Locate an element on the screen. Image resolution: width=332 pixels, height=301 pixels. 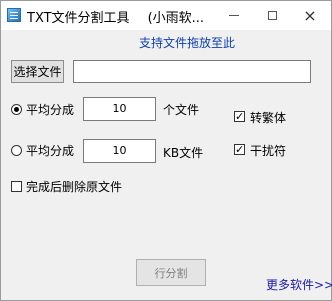
interference-checkbox: ✓ is located at coordinates (239, 149).